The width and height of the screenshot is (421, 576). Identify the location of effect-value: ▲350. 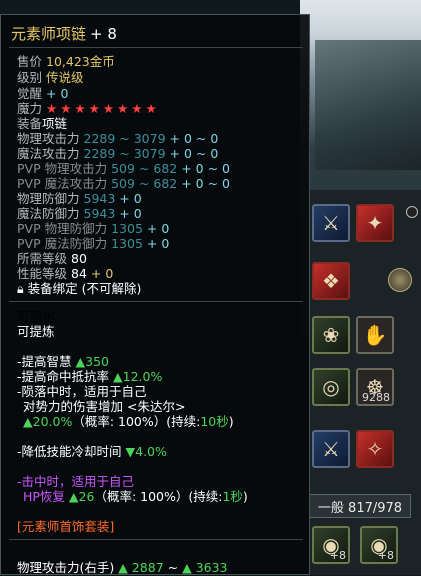
(92, 361).